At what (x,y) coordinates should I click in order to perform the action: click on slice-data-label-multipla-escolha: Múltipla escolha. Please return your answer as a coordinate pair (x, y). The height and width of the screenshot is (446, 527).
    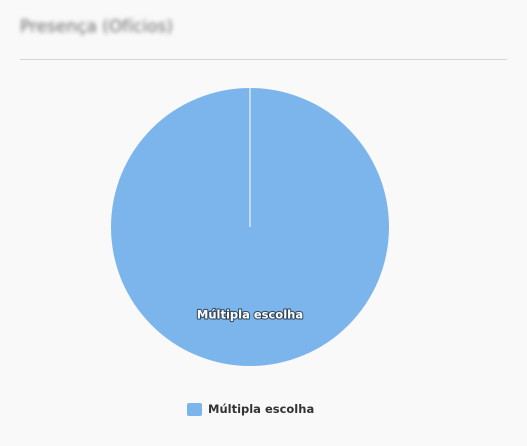
    Looking at the image, I should click on (250, 315).